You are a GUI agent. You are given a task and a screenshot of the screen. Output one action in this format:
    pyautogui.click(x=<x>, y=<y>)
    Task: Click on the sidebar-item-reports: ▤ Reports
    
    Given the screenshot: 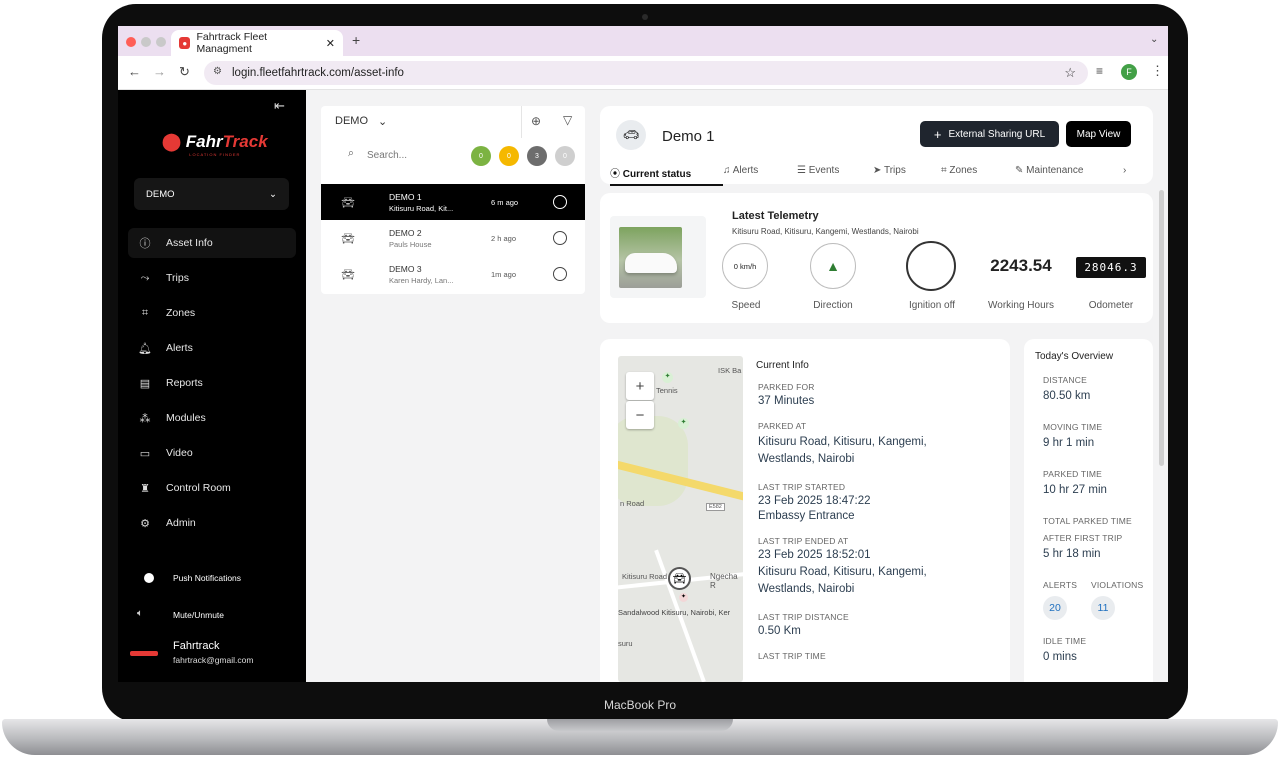 What is the action you would take?
    pyautogui.click(x=212, y=383)
    